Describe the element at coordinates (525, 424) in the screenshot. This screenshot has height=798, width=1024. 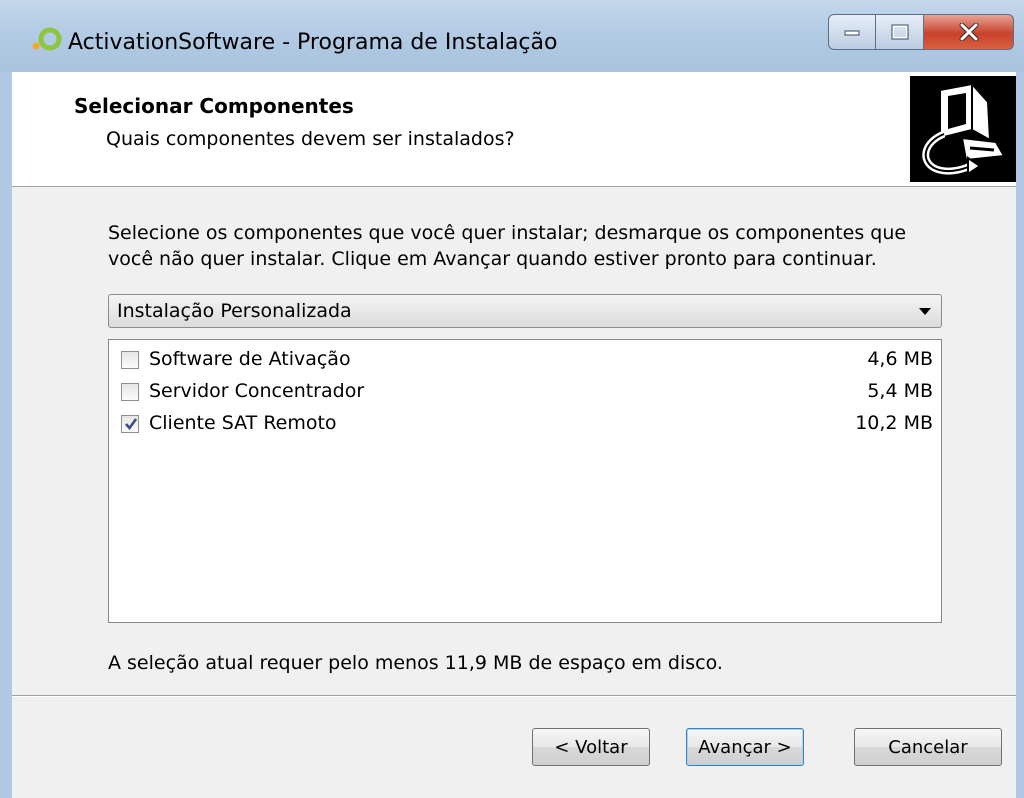
I see `component-row-cliente-sat-remoto: Cliente SAT Remoto 10,2 MB` at that location.